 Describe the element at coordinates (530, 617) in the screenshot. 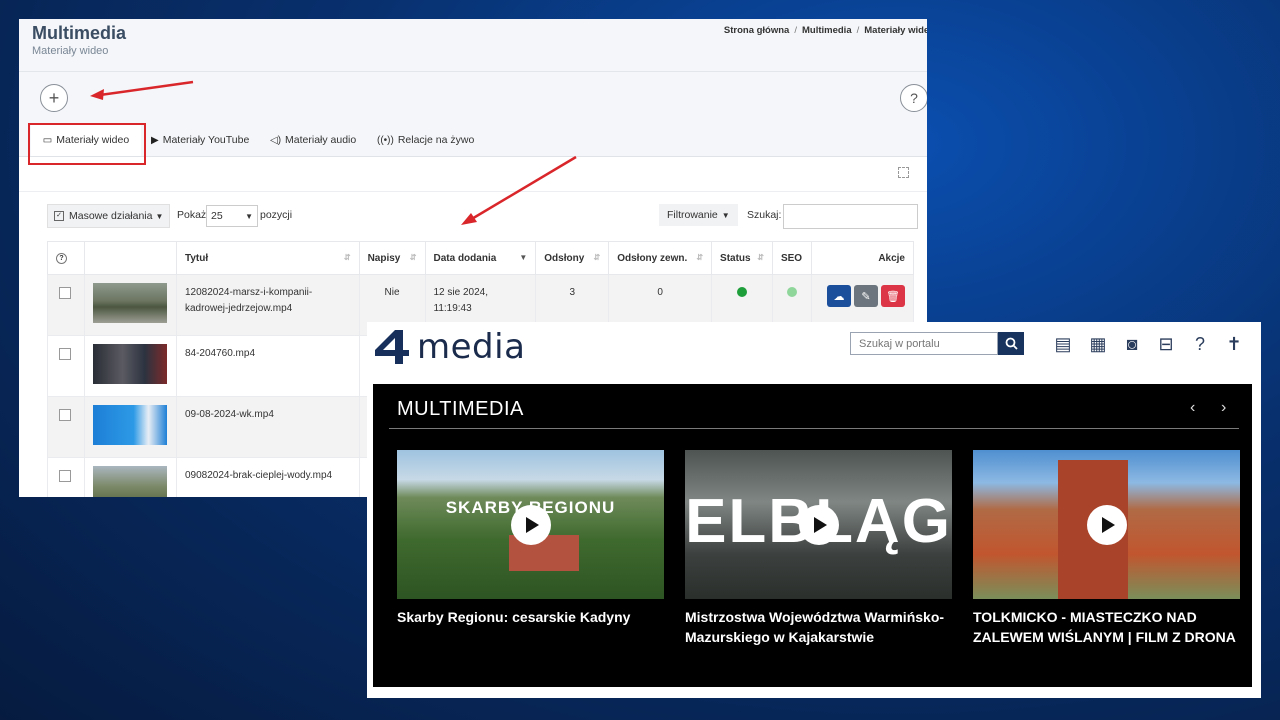

I see `video-card-title: Skarby Regionu: cesarskie Kadyny` at that location.